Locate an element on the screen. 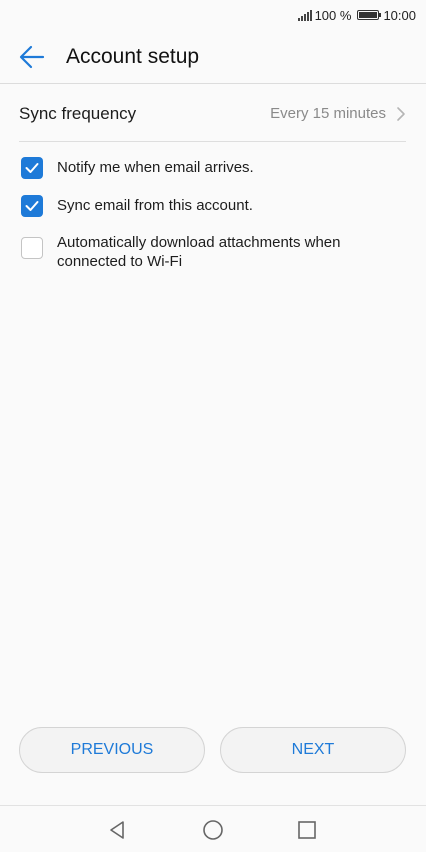 The width and height of the screenshot is (426, 852). option-sync-email: Sync email from this account. is located at coordinates (199, 206).